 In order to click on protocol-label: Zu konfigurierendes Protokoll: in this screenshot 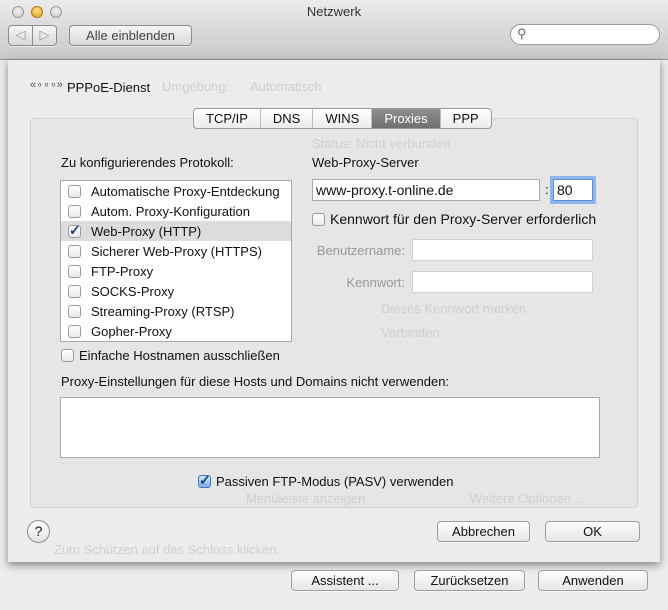, I will do `click(147, 162)`.